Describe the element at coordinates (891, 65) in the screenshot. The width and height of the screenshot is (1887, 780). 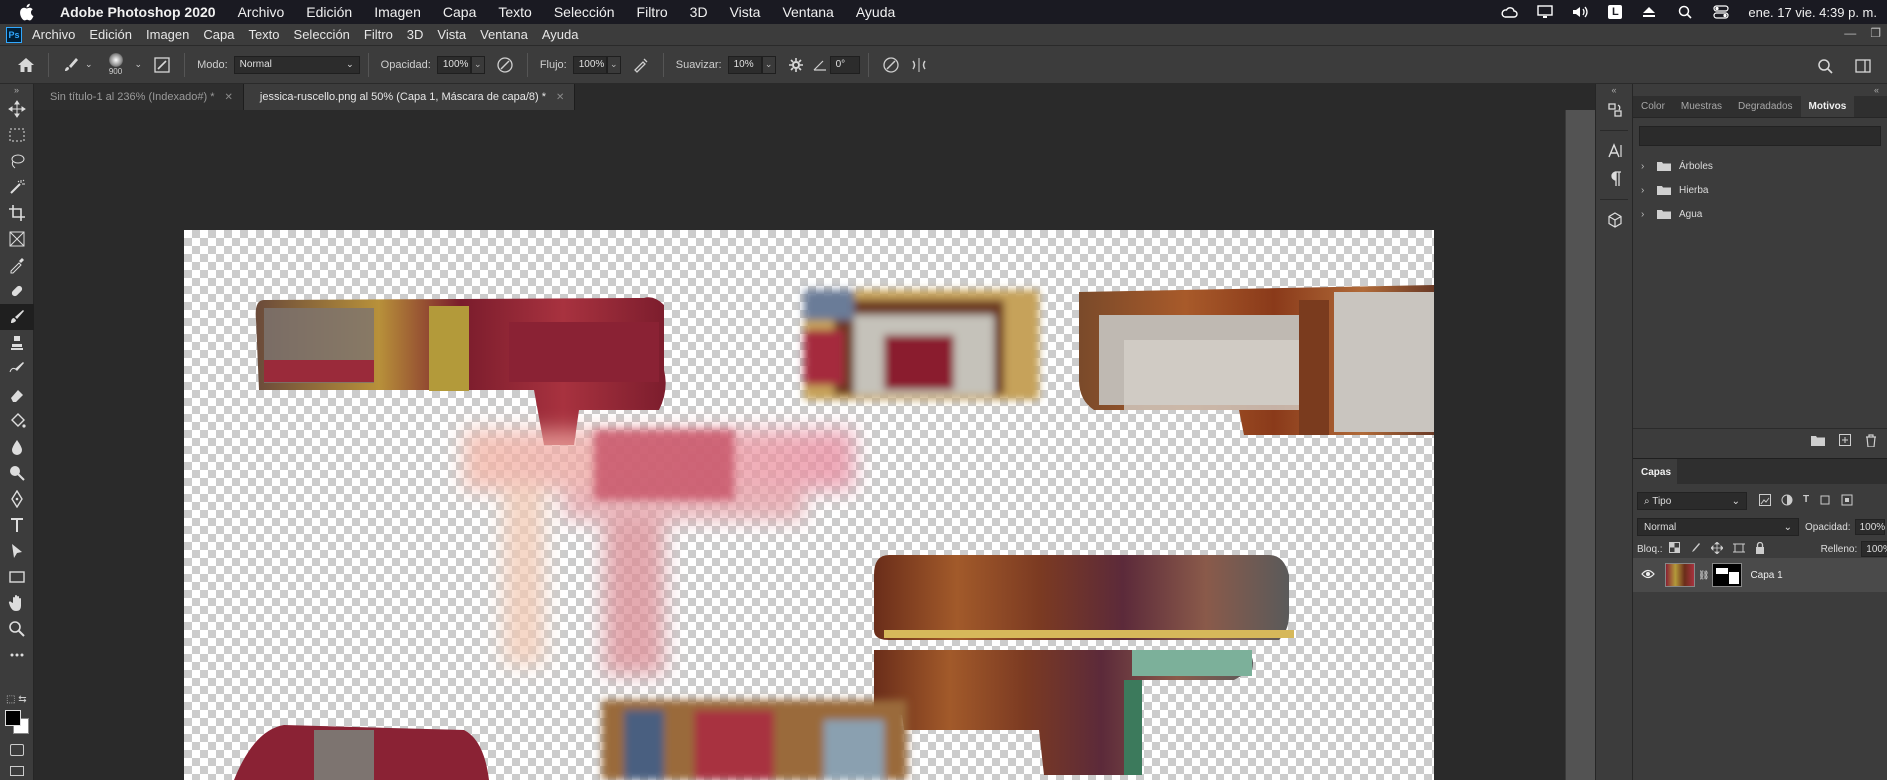
I see `pressure-size-icon` at that location.